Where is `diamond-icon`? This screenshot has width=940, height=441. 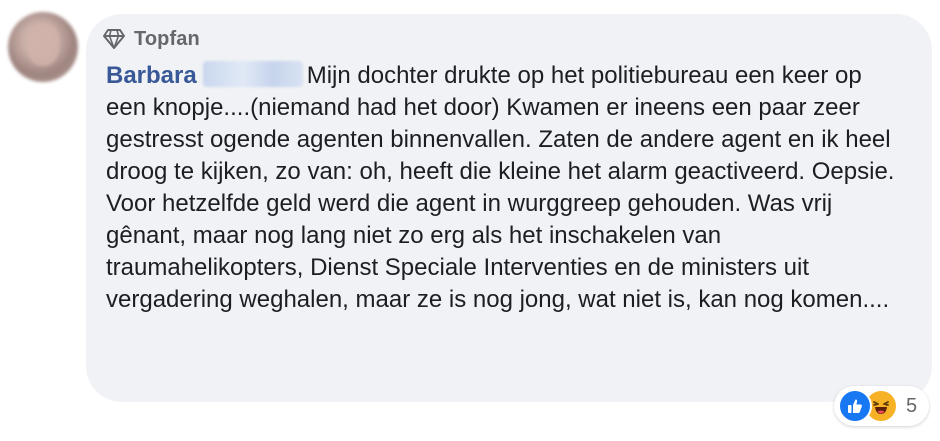 diamond-icon is located at coordinates (114, 39).